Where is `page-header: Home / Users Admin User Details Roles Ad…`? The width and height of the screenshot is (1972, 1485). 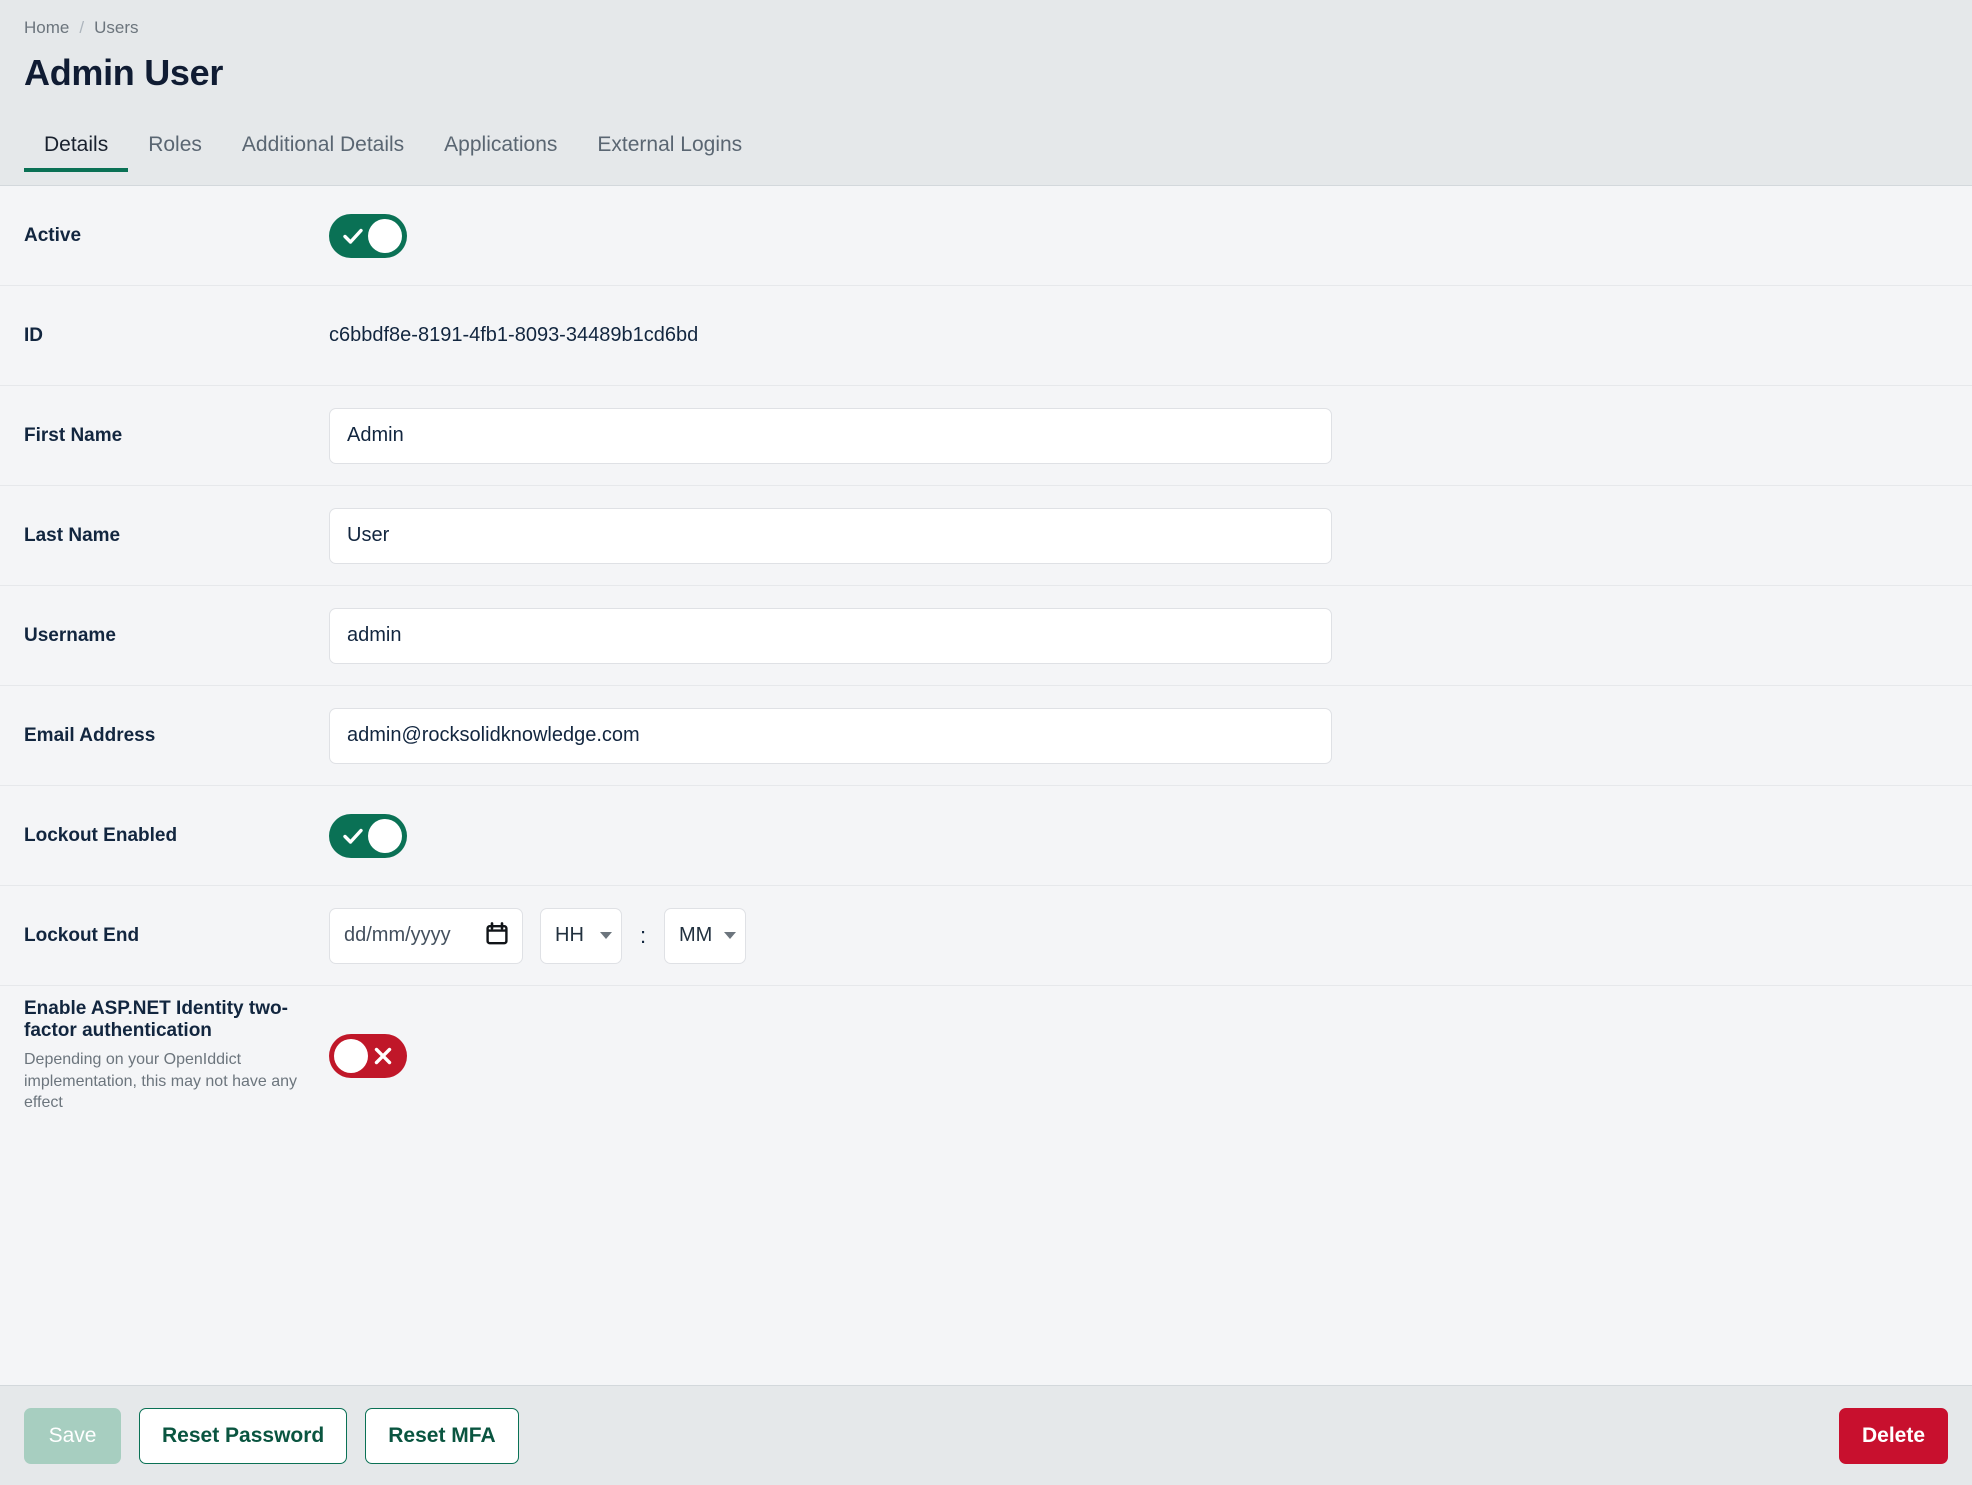
page-header: Home / Users Admin User Details Roles Ad… is located at coordinates (986, 93).